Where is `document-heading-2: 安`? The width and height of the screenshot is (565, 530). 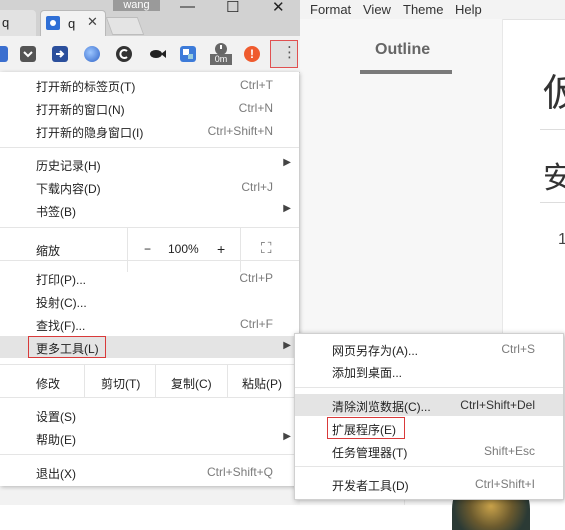
document-heading-2: 安 is located at coordinates (554, 178).